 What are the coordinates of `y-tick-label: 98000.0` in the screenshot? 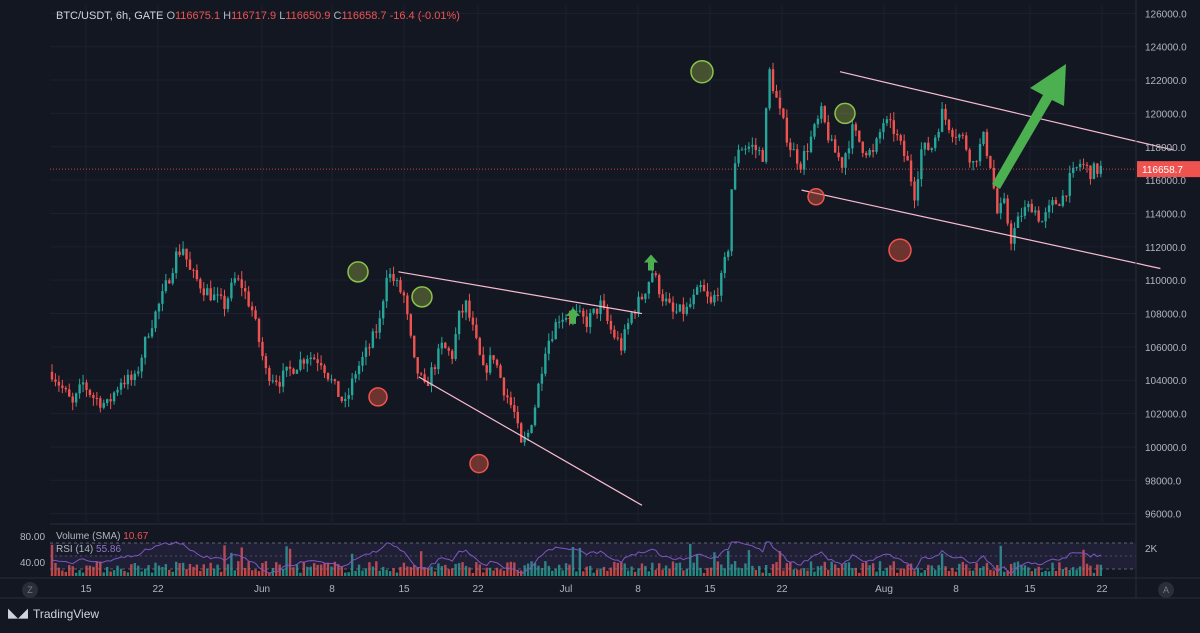 It's located at (1163, 481).